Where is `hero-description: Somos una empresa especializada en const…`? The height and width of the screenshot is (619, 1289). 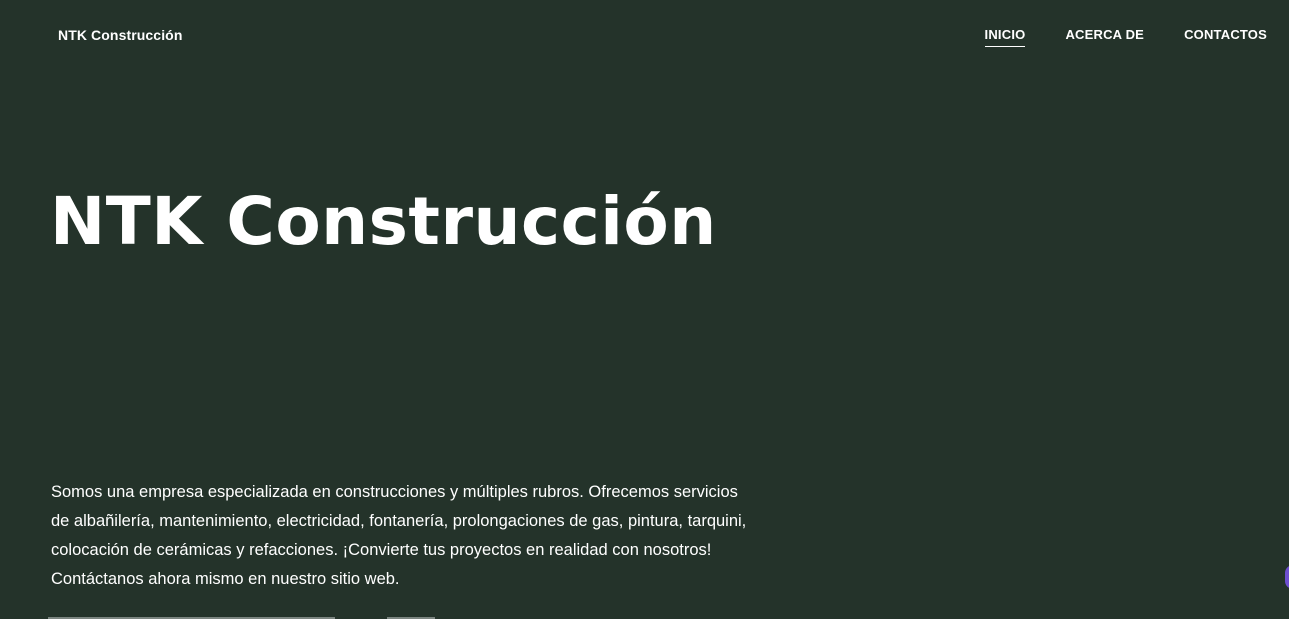 hero-description: Somos una empresa especializada en const… is located at coordinates (399, 535).